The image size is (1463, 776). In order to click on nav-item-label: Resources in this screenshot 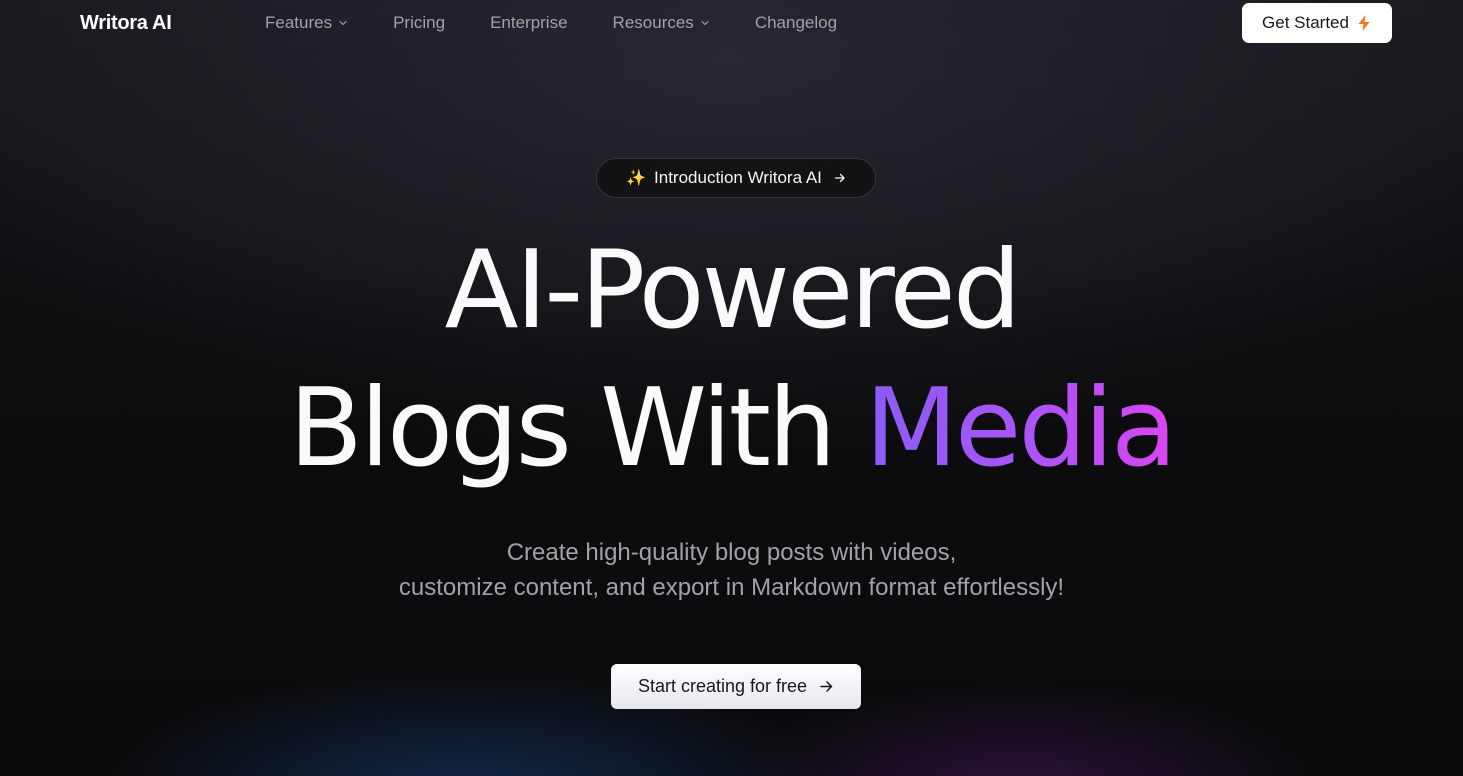, I will do `click(653, 22)`.